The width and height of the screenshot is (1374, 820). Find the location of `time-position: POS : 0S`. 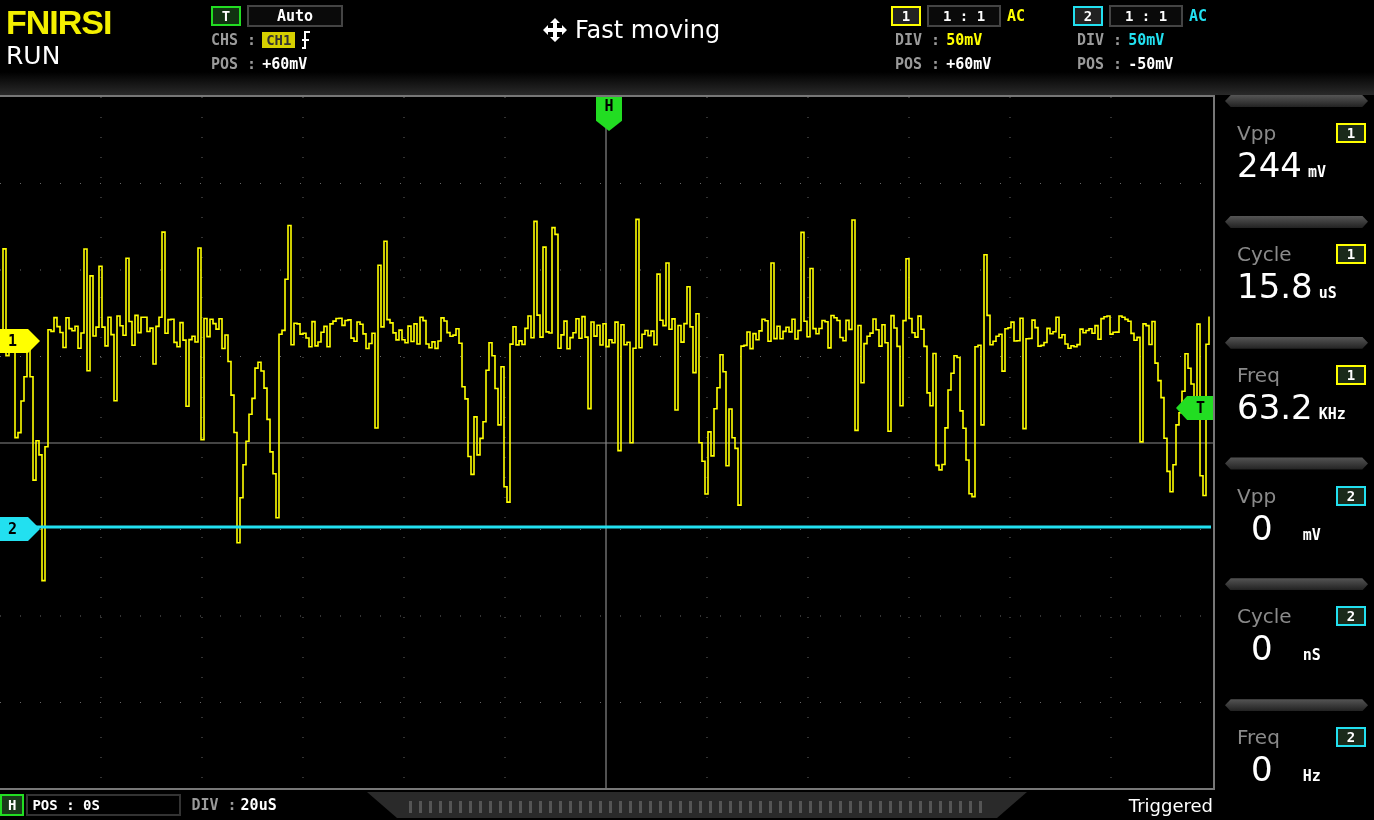

time-position: POS : 0S is located at coordinates (104, 805).